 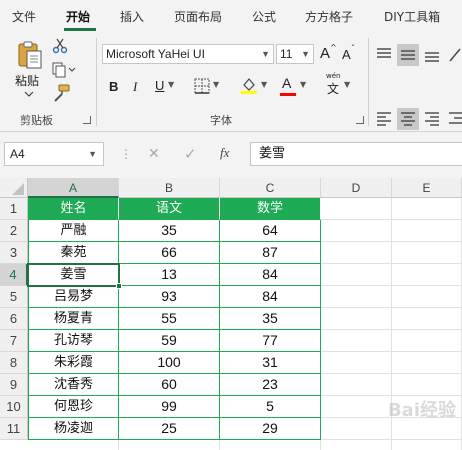 What do you see at coordinates (346, 54) in the screenshot?
I see `decrease-font-size-button: A` at bounding box center [346, 54].